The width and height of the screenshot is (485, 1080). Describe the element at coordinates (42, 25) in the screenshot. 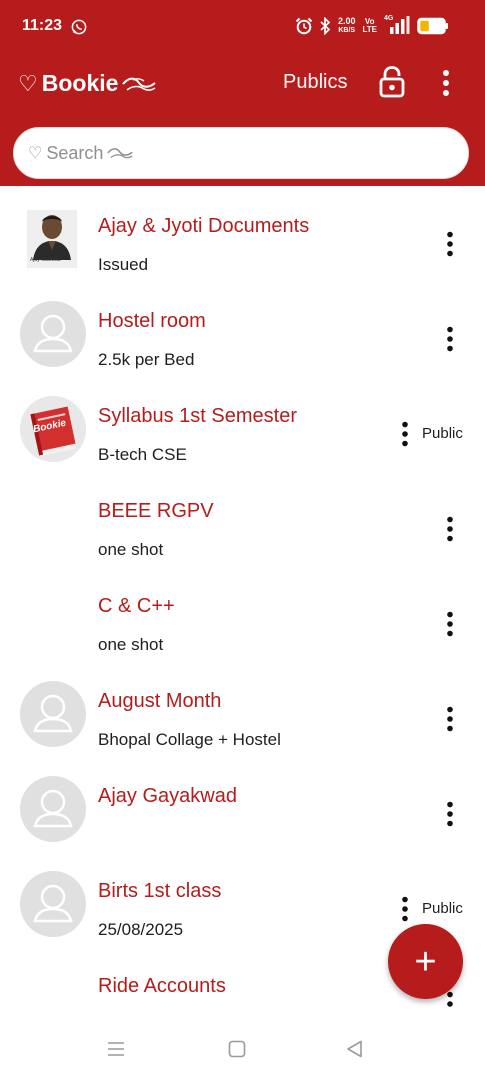

I see `status-time: 11:23` at that location.